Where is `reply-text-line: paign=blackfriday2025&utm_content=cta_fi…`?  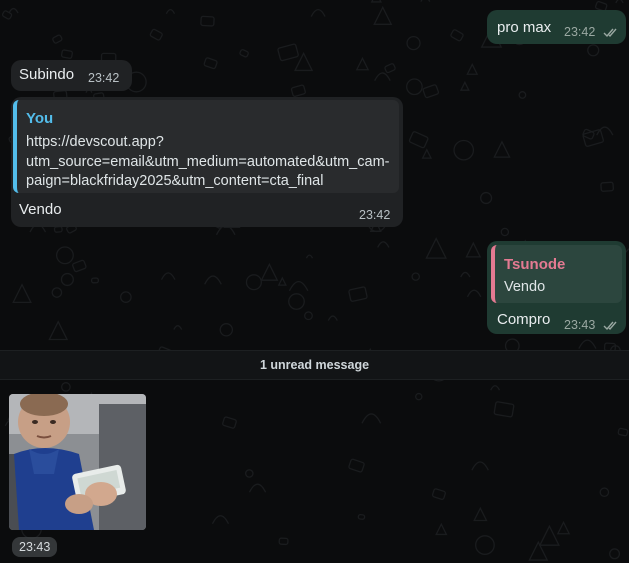 reply-text-line: paign=blackfriday2025&utm_content=cta_fi… is located at coordinates (175, 181).